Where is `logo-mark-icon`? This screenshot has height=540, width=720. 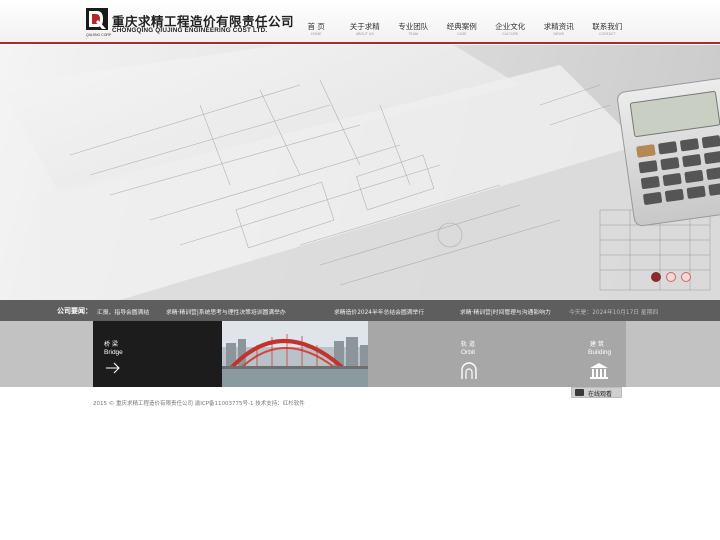
logo-mark-icon is located at coordinates (97, 19).